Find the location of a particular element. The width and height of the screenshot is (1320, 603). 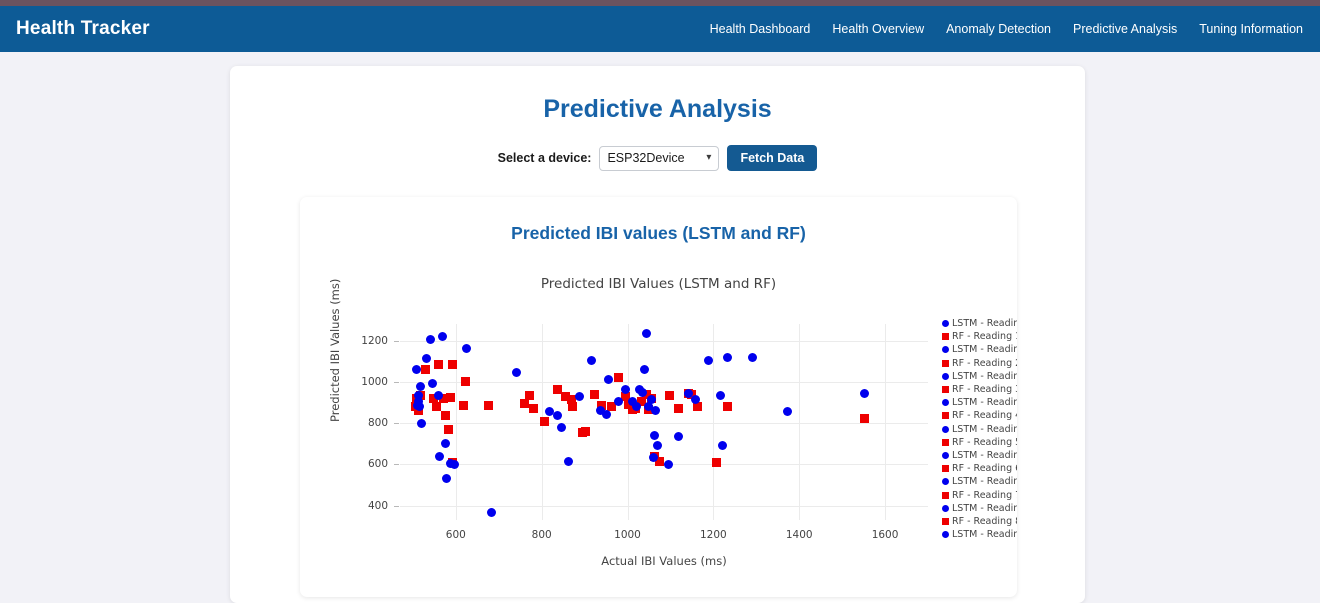

legend-item: LSTM - Reading 6 is located at coordinates (977, 455).